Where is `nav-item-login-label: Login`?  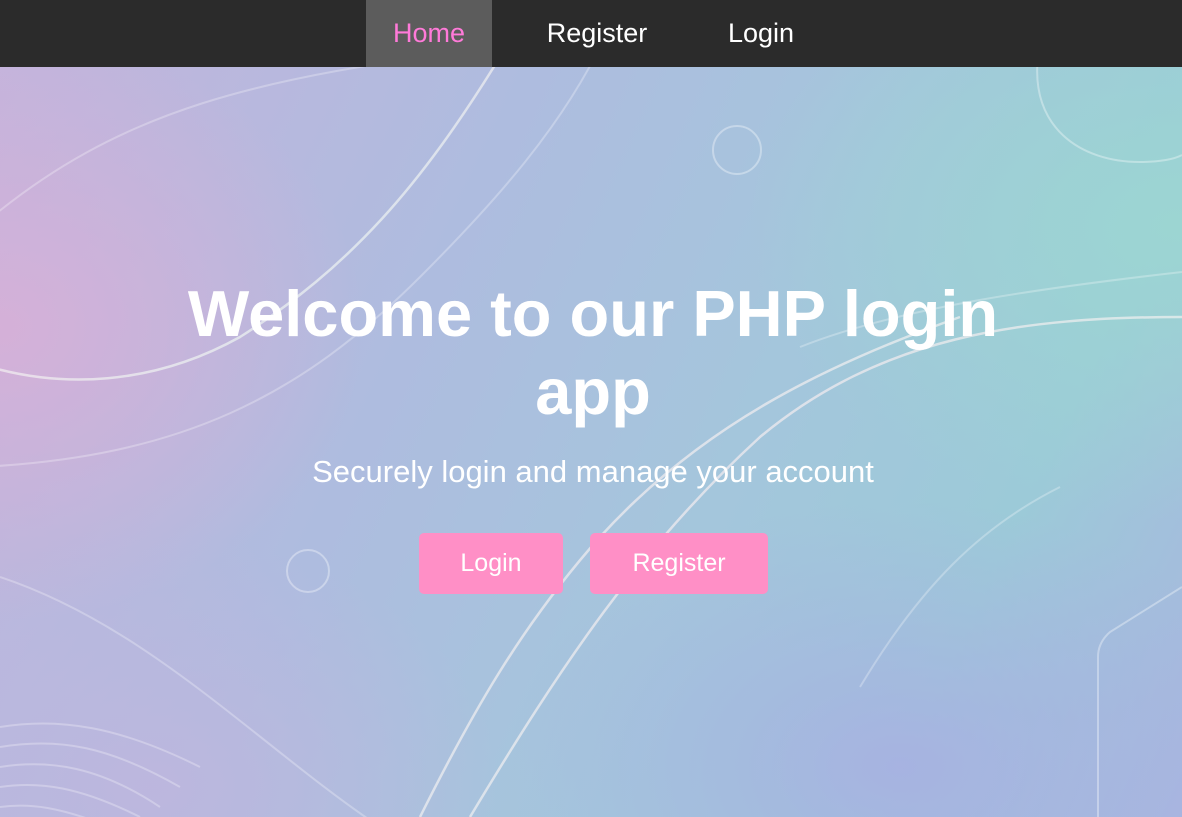
nav-item-login-label: Login is located at coordinates (761, 33).